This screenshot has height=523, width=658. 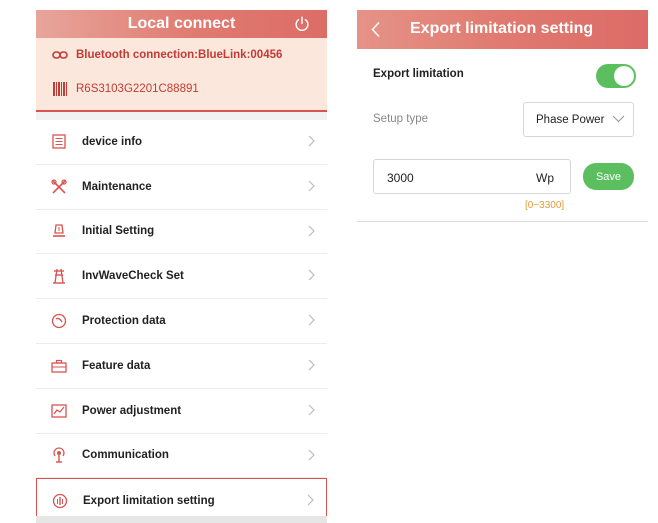 I want to click on briefcase-icon, so click(x=59, y=366).